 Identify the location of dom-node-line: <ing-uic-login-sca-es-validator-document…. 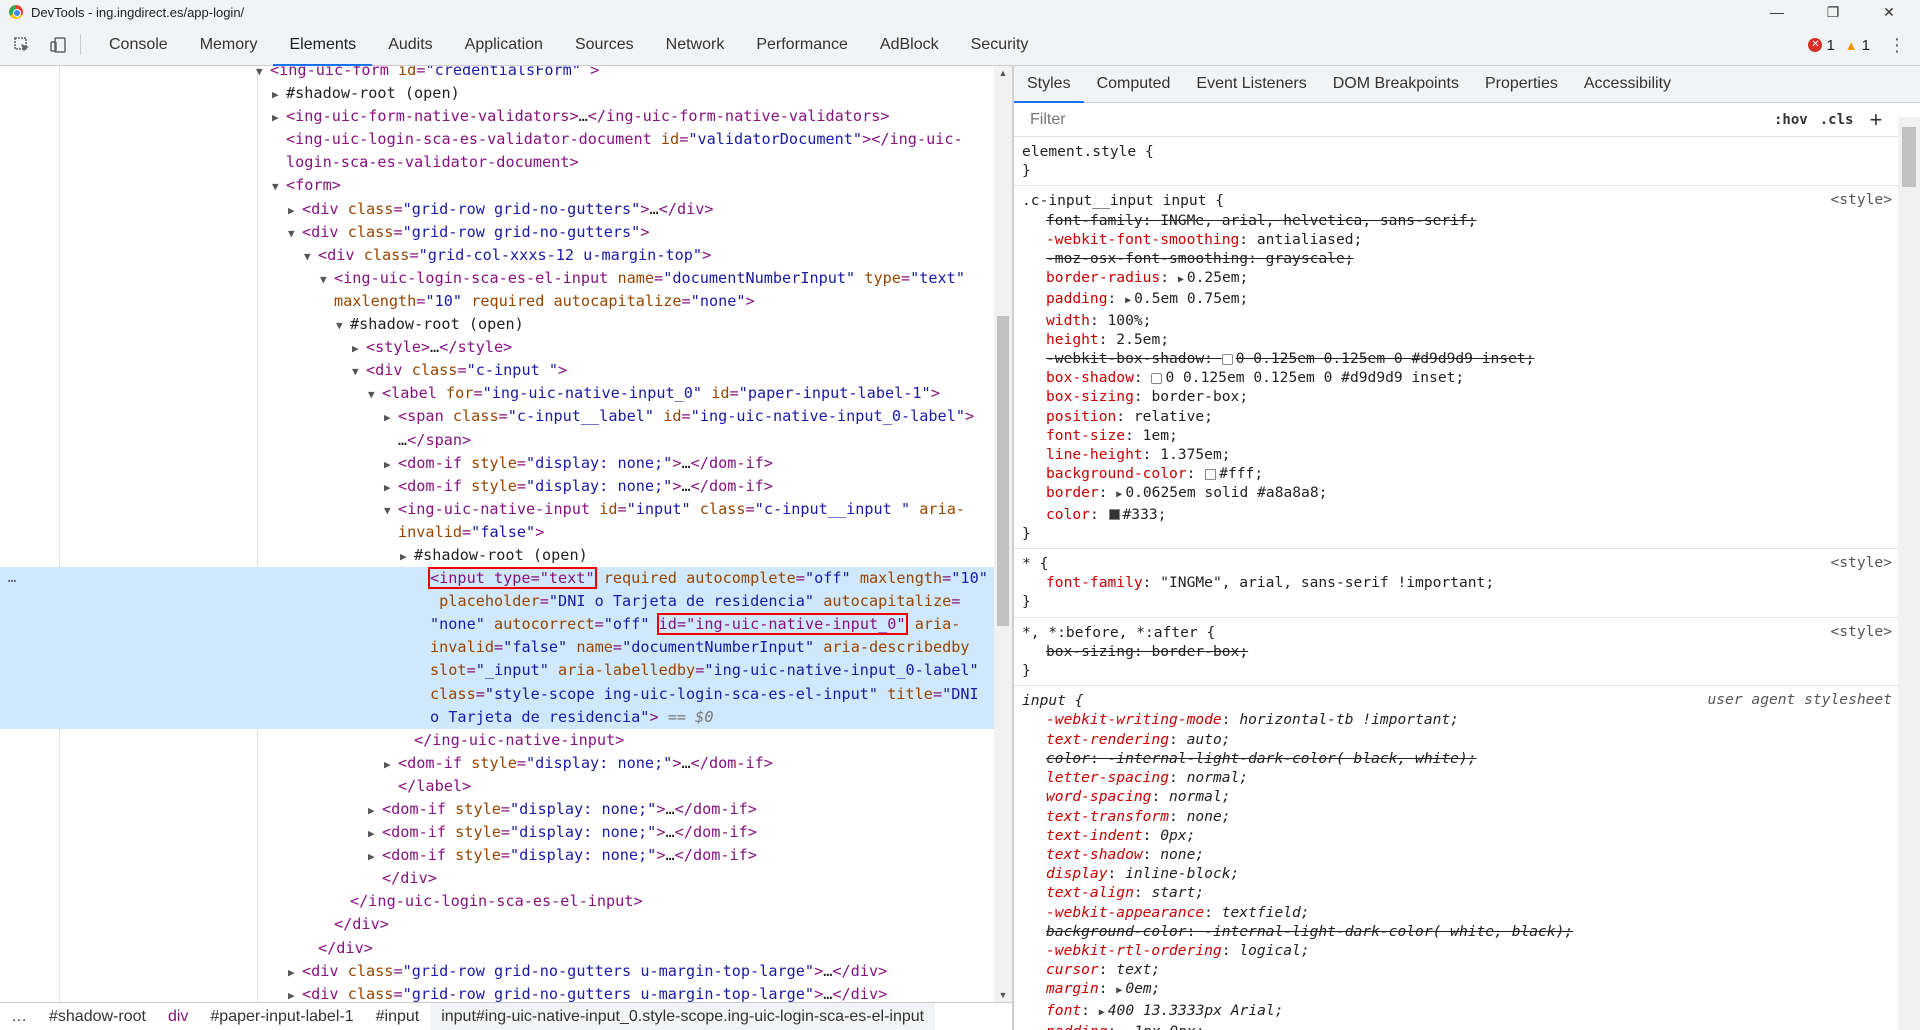
(497, 139).